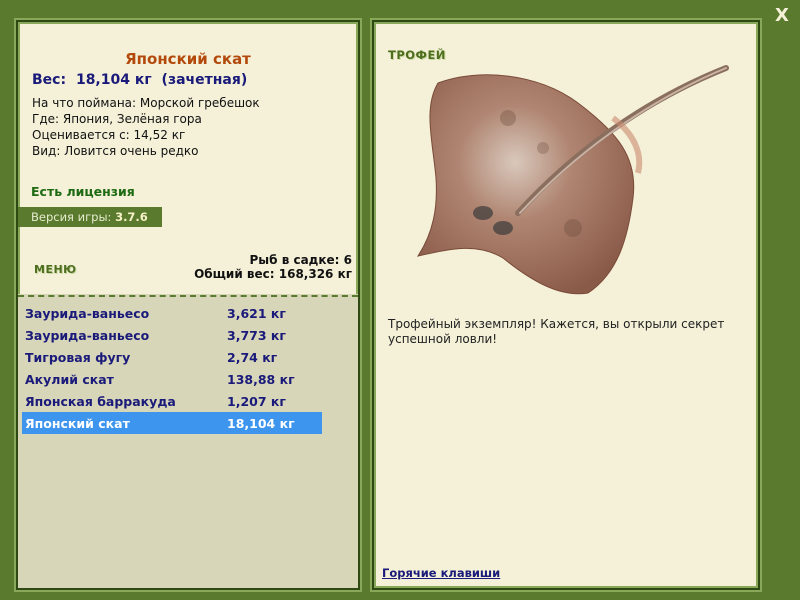 The width and height of the screenshot is (800, 600). What do you see at coordinates (256, 313) in the screenshot?
I see `fish-row-weight: 3,621 кг` at bounding box center [256, 313].